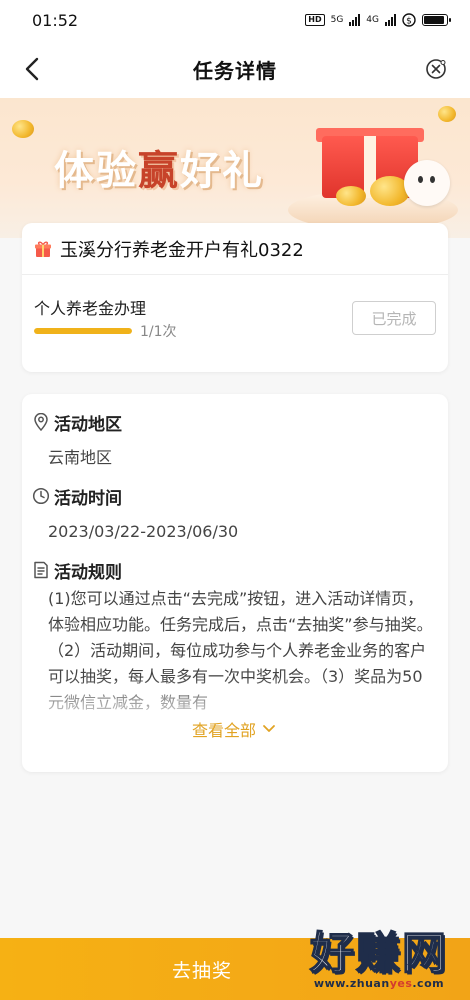  I want to click on banner-text-end: 好礼, so click(222, 171).